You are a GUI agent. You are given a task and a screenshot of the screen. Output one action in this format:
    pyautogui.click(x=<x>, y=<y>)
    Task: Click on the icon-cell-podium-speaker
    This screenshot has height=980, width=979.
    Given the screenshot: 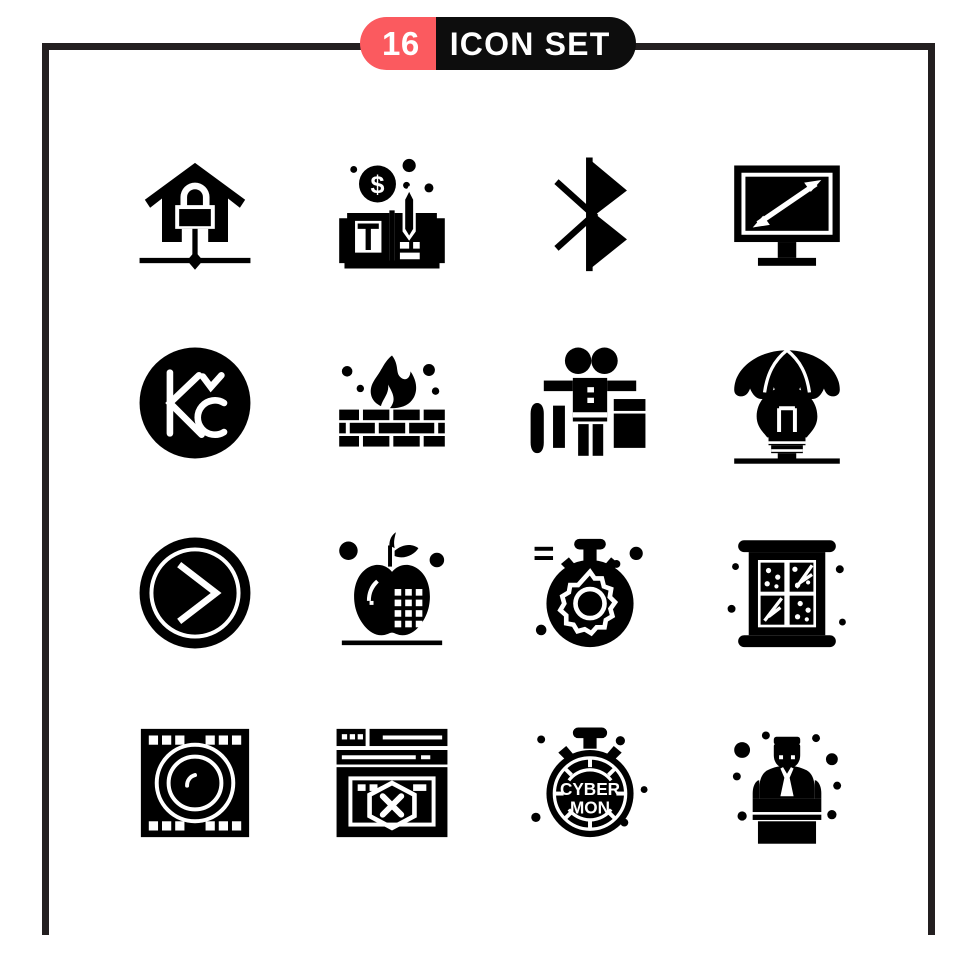 What is the action you would take?
    pyautogui.click(x=788, y=783)
    